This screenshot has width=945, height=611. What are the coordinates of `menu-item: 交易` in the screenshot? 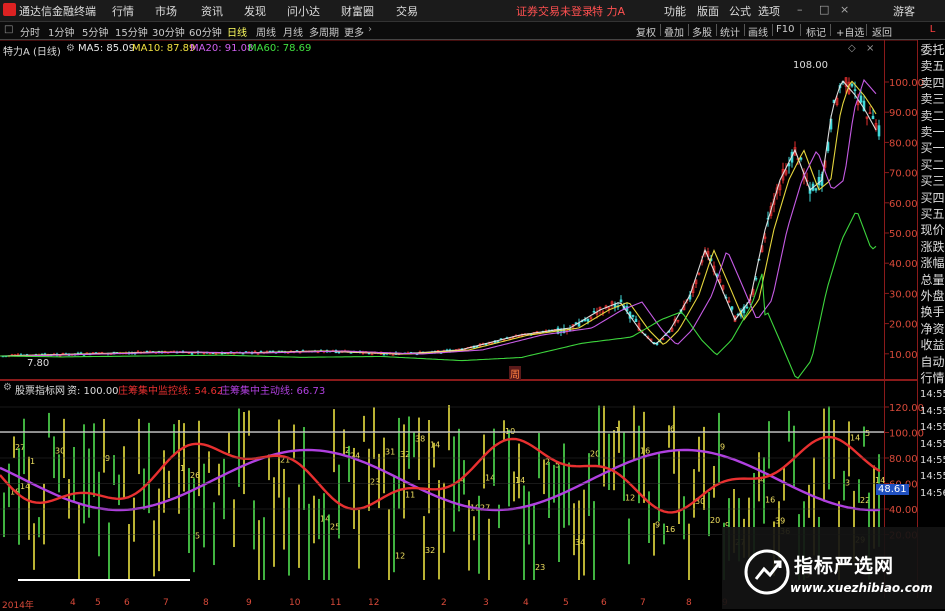 It's located at (407, 11).